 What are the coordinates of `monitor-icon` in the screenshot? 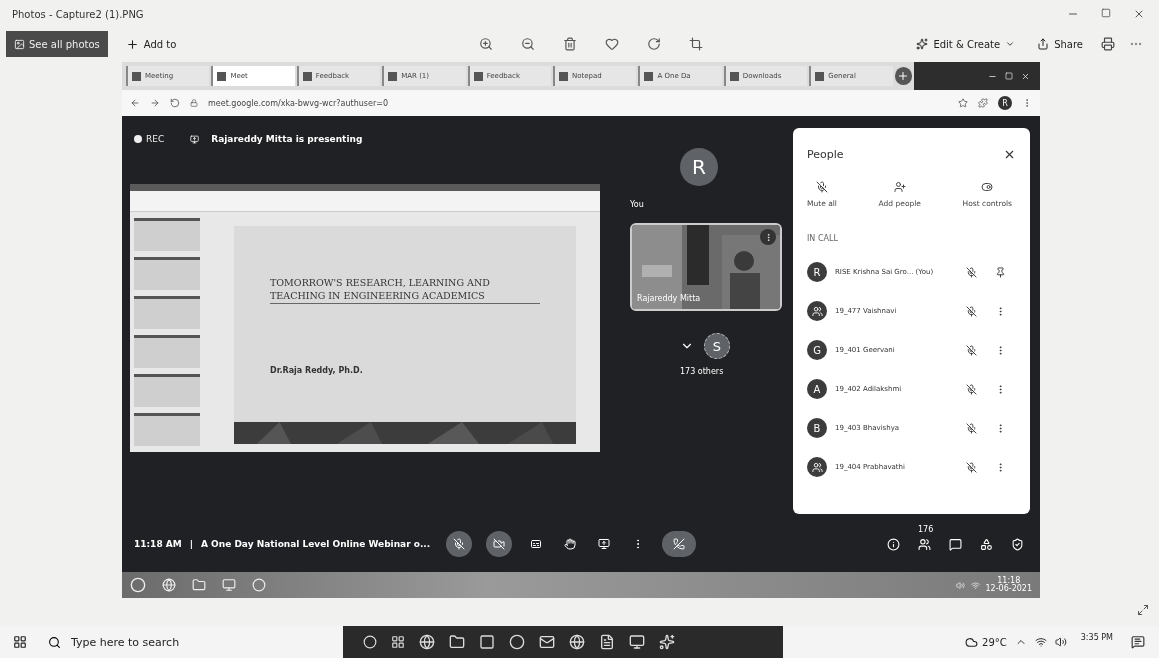 It's located at (637, 642).